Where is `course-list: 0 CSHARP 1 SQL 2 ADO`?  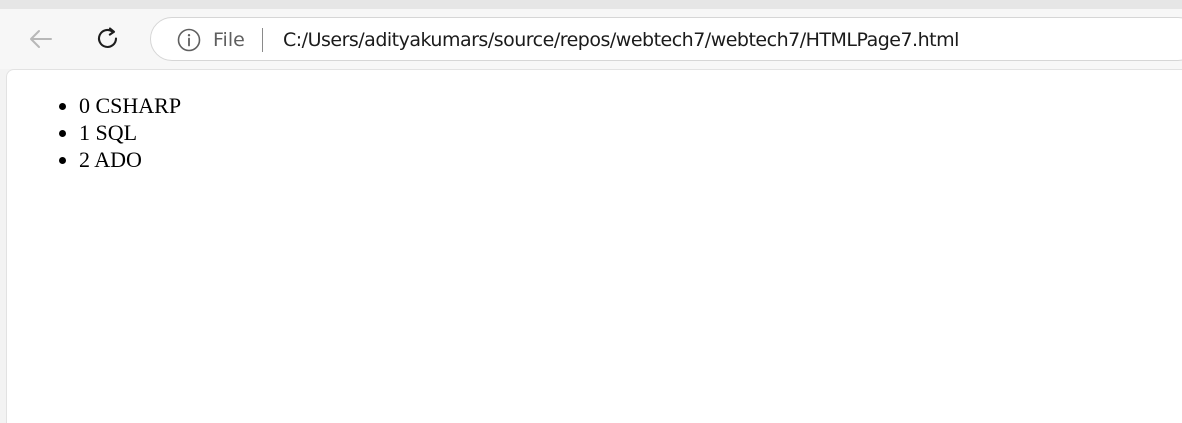 course-list: 0 CSHARP 1 SQL 2 ADO is located at coordinates (110, 132).